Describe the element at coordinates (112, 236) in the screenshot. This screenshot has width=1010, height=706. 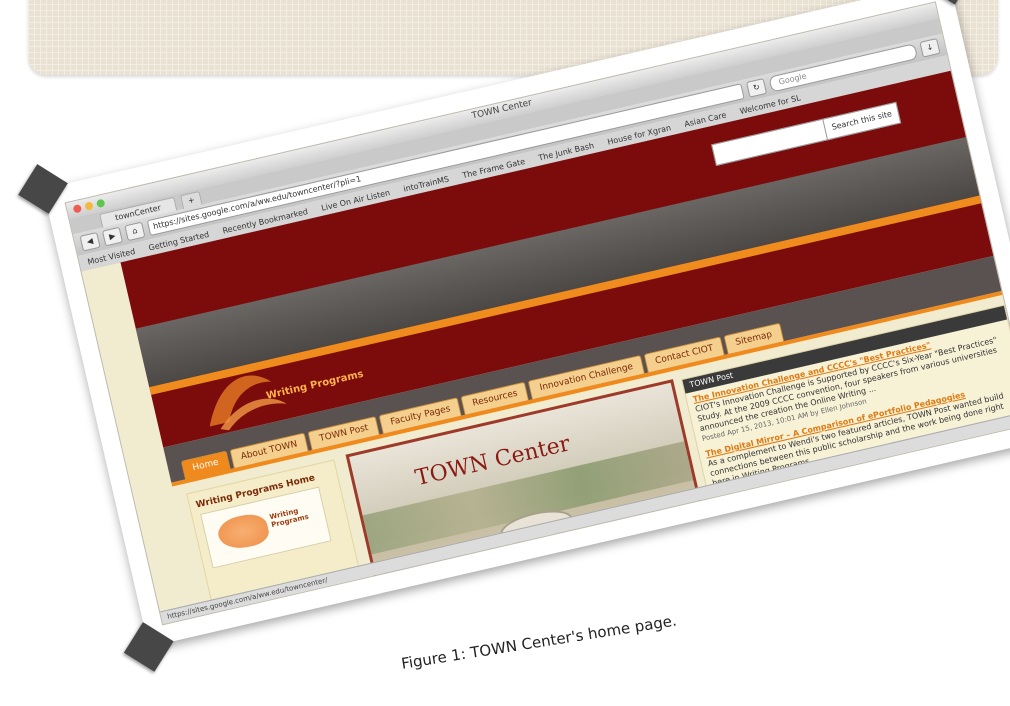
I see `forward-arrow-icon: ▶` at that location.